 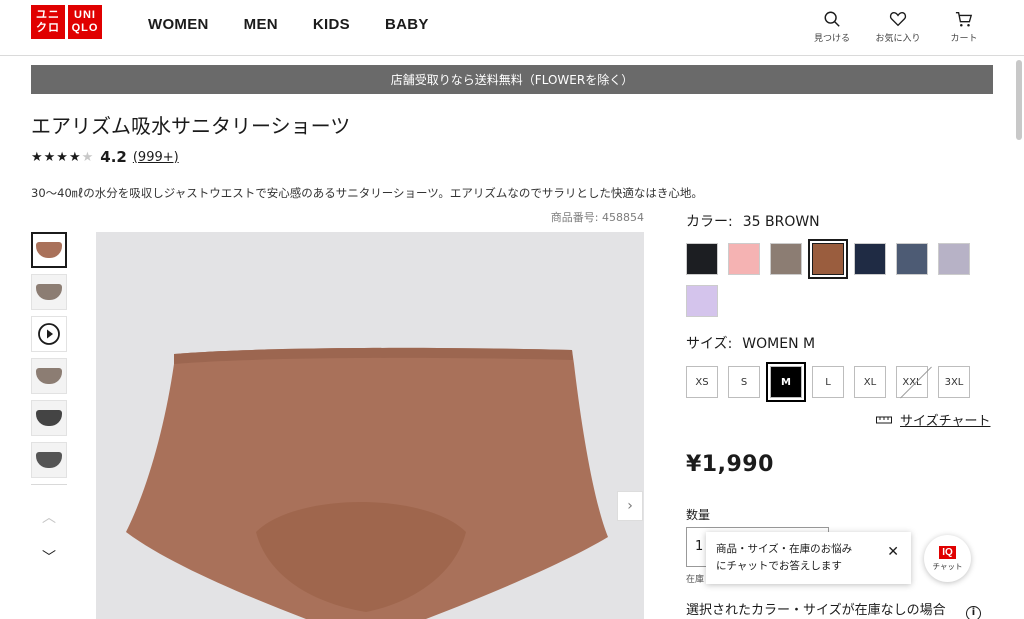 What do you see at coordinates (66, 22) in the screenshot?
I see `uniqlo-logo: ユニ クロ UNI QLO` at bounding box center [66, 22].